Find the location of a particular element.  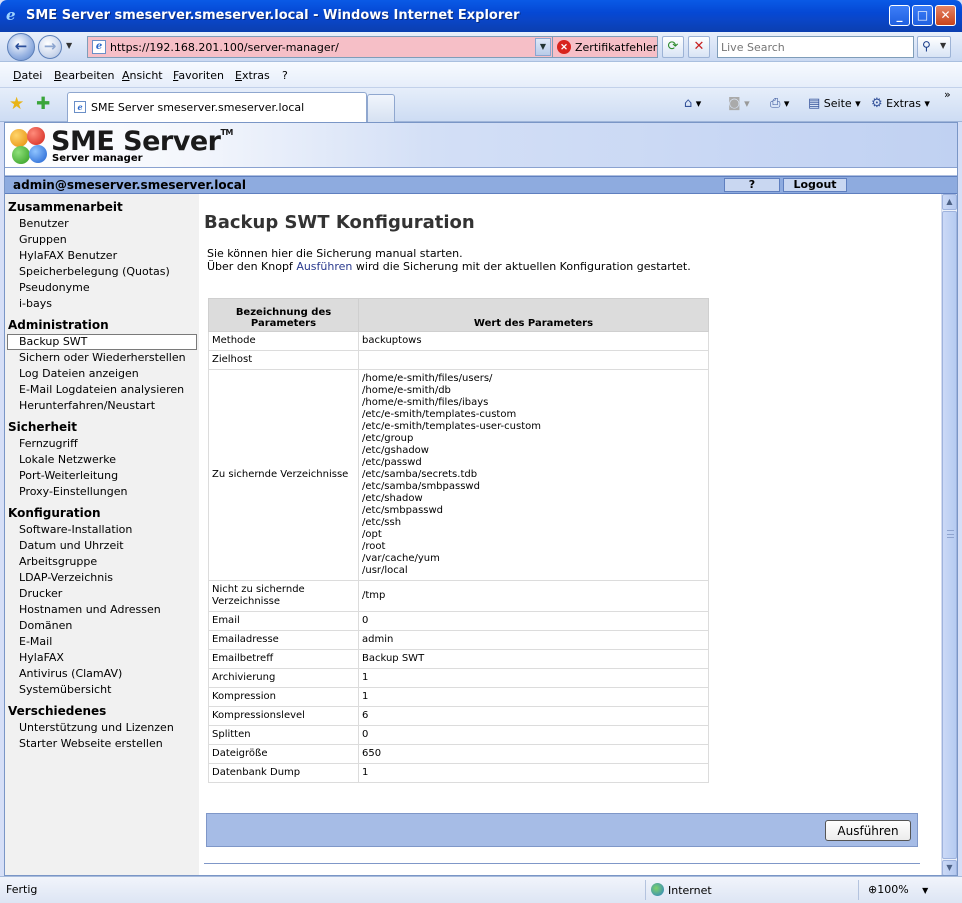

minimize-button: _ is located at coordinates (899, 15).